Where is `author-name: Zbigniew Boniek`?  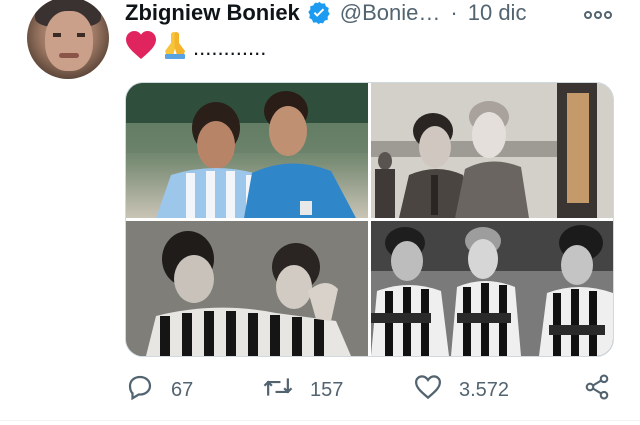
author-name: Zbigniew Boniek is located at coordinates (212, 13).